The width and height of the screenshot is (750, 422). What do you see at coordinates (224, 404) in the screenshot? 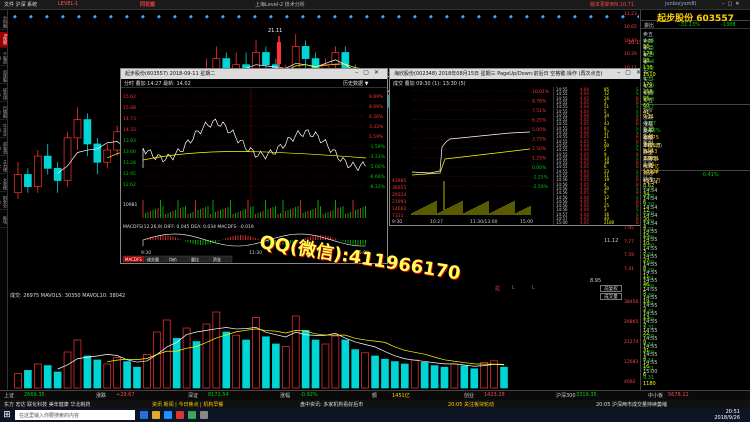
I see `ticker-item: 资讯 新闻 | 今日焦点 | 机构早餐` at bounding box center [224, 404].